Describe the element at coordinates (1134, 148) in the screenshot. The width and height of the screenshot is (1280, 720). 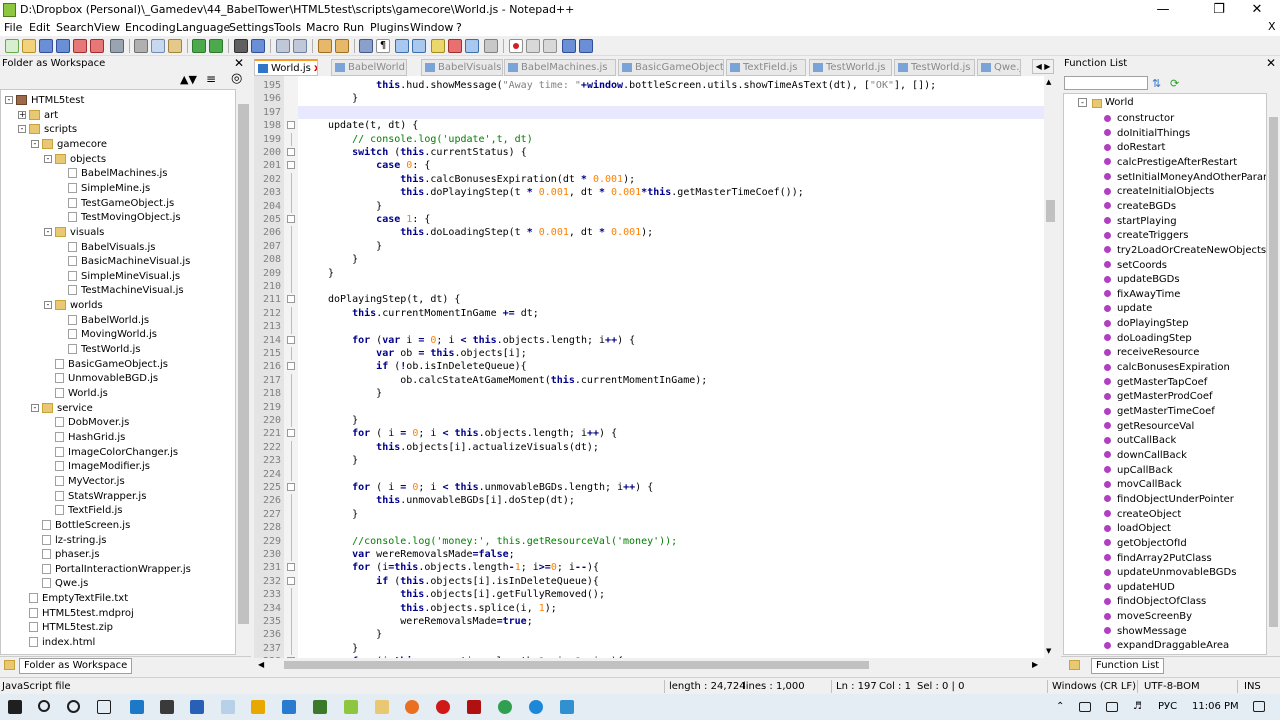
I see `function-list-item: doRestart` at that location.